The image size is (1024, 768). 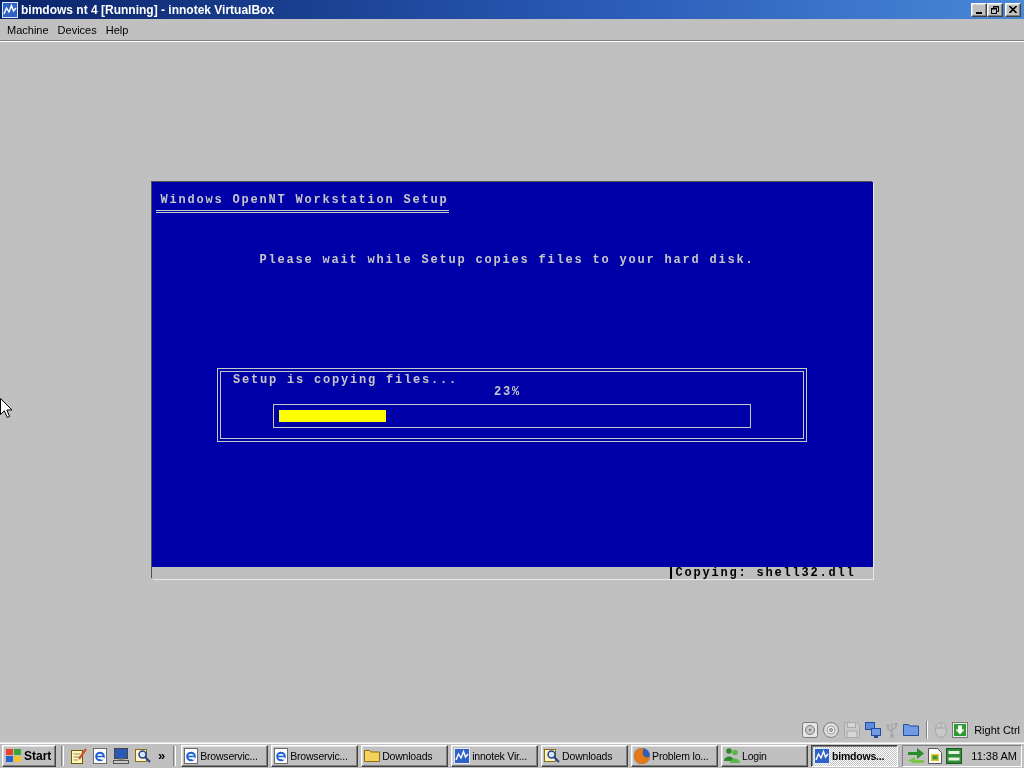 I want to click on computer-icon, so click(x=121, y=755).